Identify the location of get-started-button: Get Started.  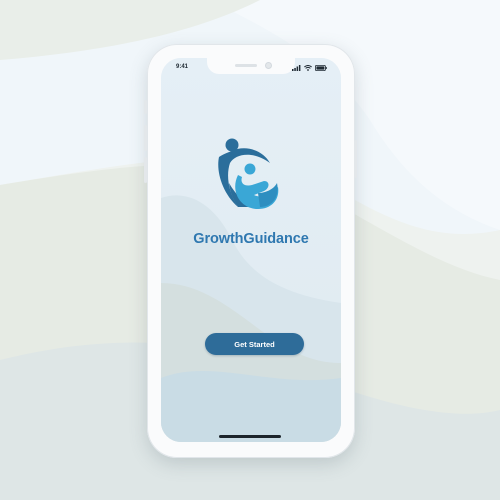
(254, 344).